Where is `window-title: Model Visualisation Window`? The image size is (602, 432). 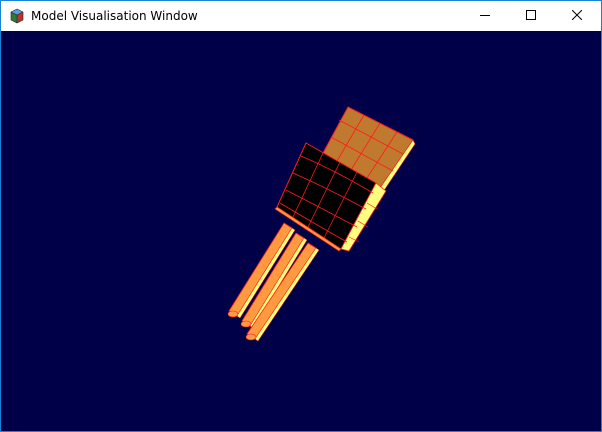
window-title: Model Visualisation Window is located at coordinates (114, 16).